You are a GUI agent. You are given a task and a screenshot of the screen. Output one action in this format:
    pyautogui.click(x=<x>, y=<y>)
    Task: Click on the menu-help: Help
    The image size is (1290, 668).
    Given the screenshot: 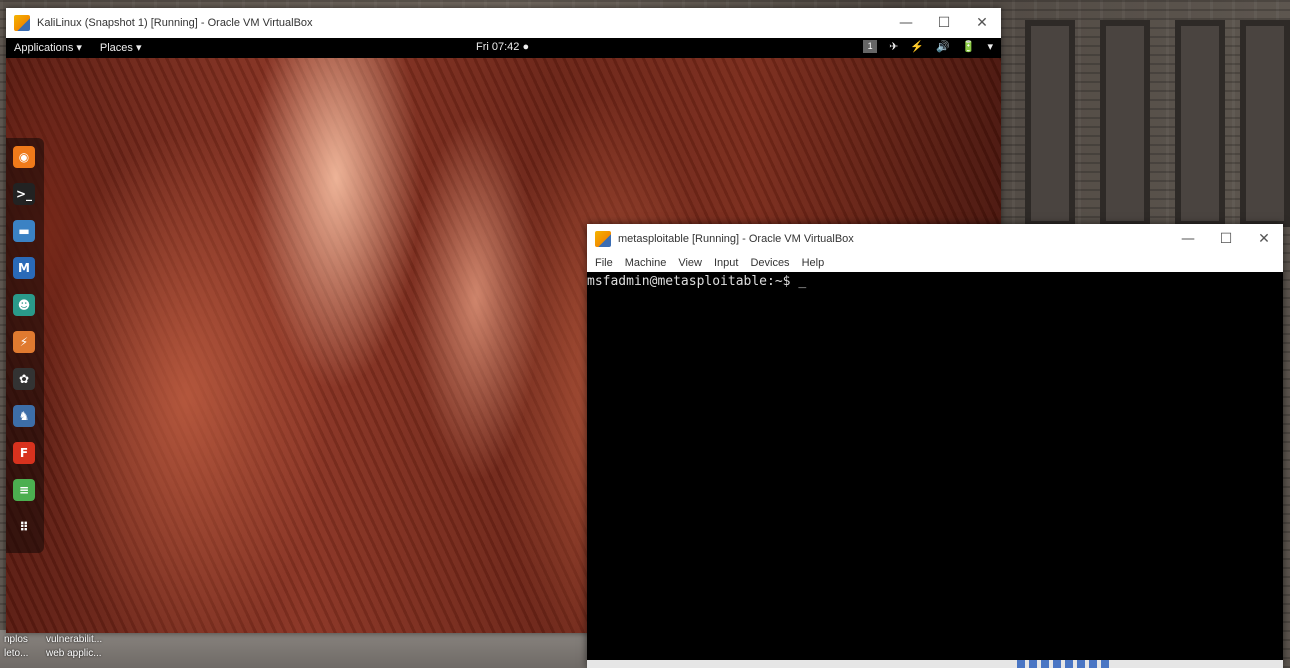 What is the action you would take?
    pyautogui.click(x=813, y=263)
    